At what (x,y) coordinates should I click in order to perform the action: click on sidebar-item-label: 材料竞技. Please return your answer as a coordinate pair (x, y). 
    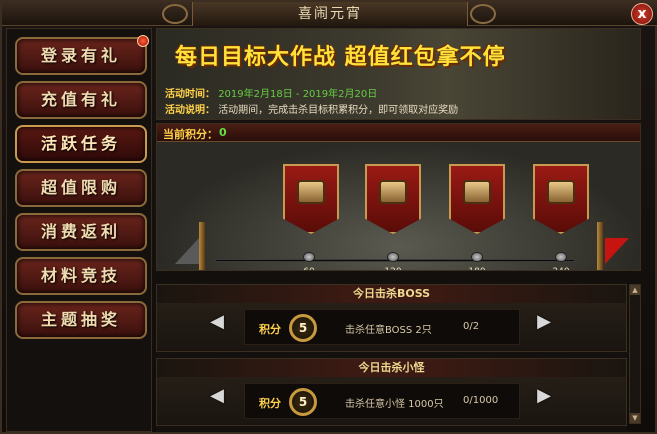
    Looking at the image, I should click on (80, 275).